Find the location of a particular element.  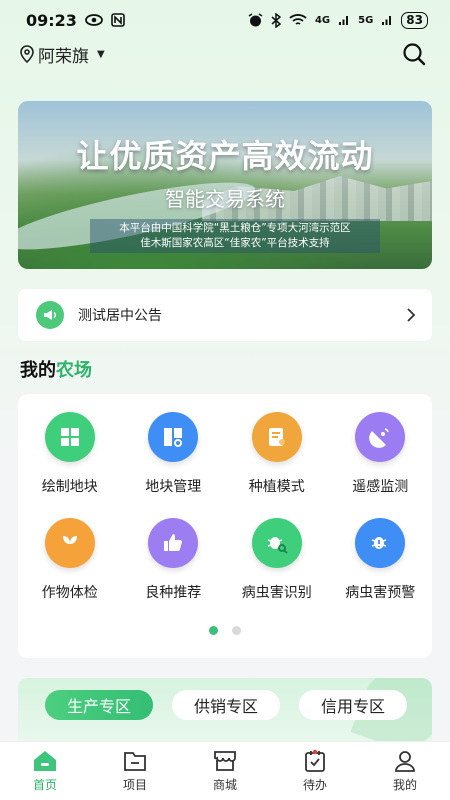

pager-dots is located at coordinates (225, 630).